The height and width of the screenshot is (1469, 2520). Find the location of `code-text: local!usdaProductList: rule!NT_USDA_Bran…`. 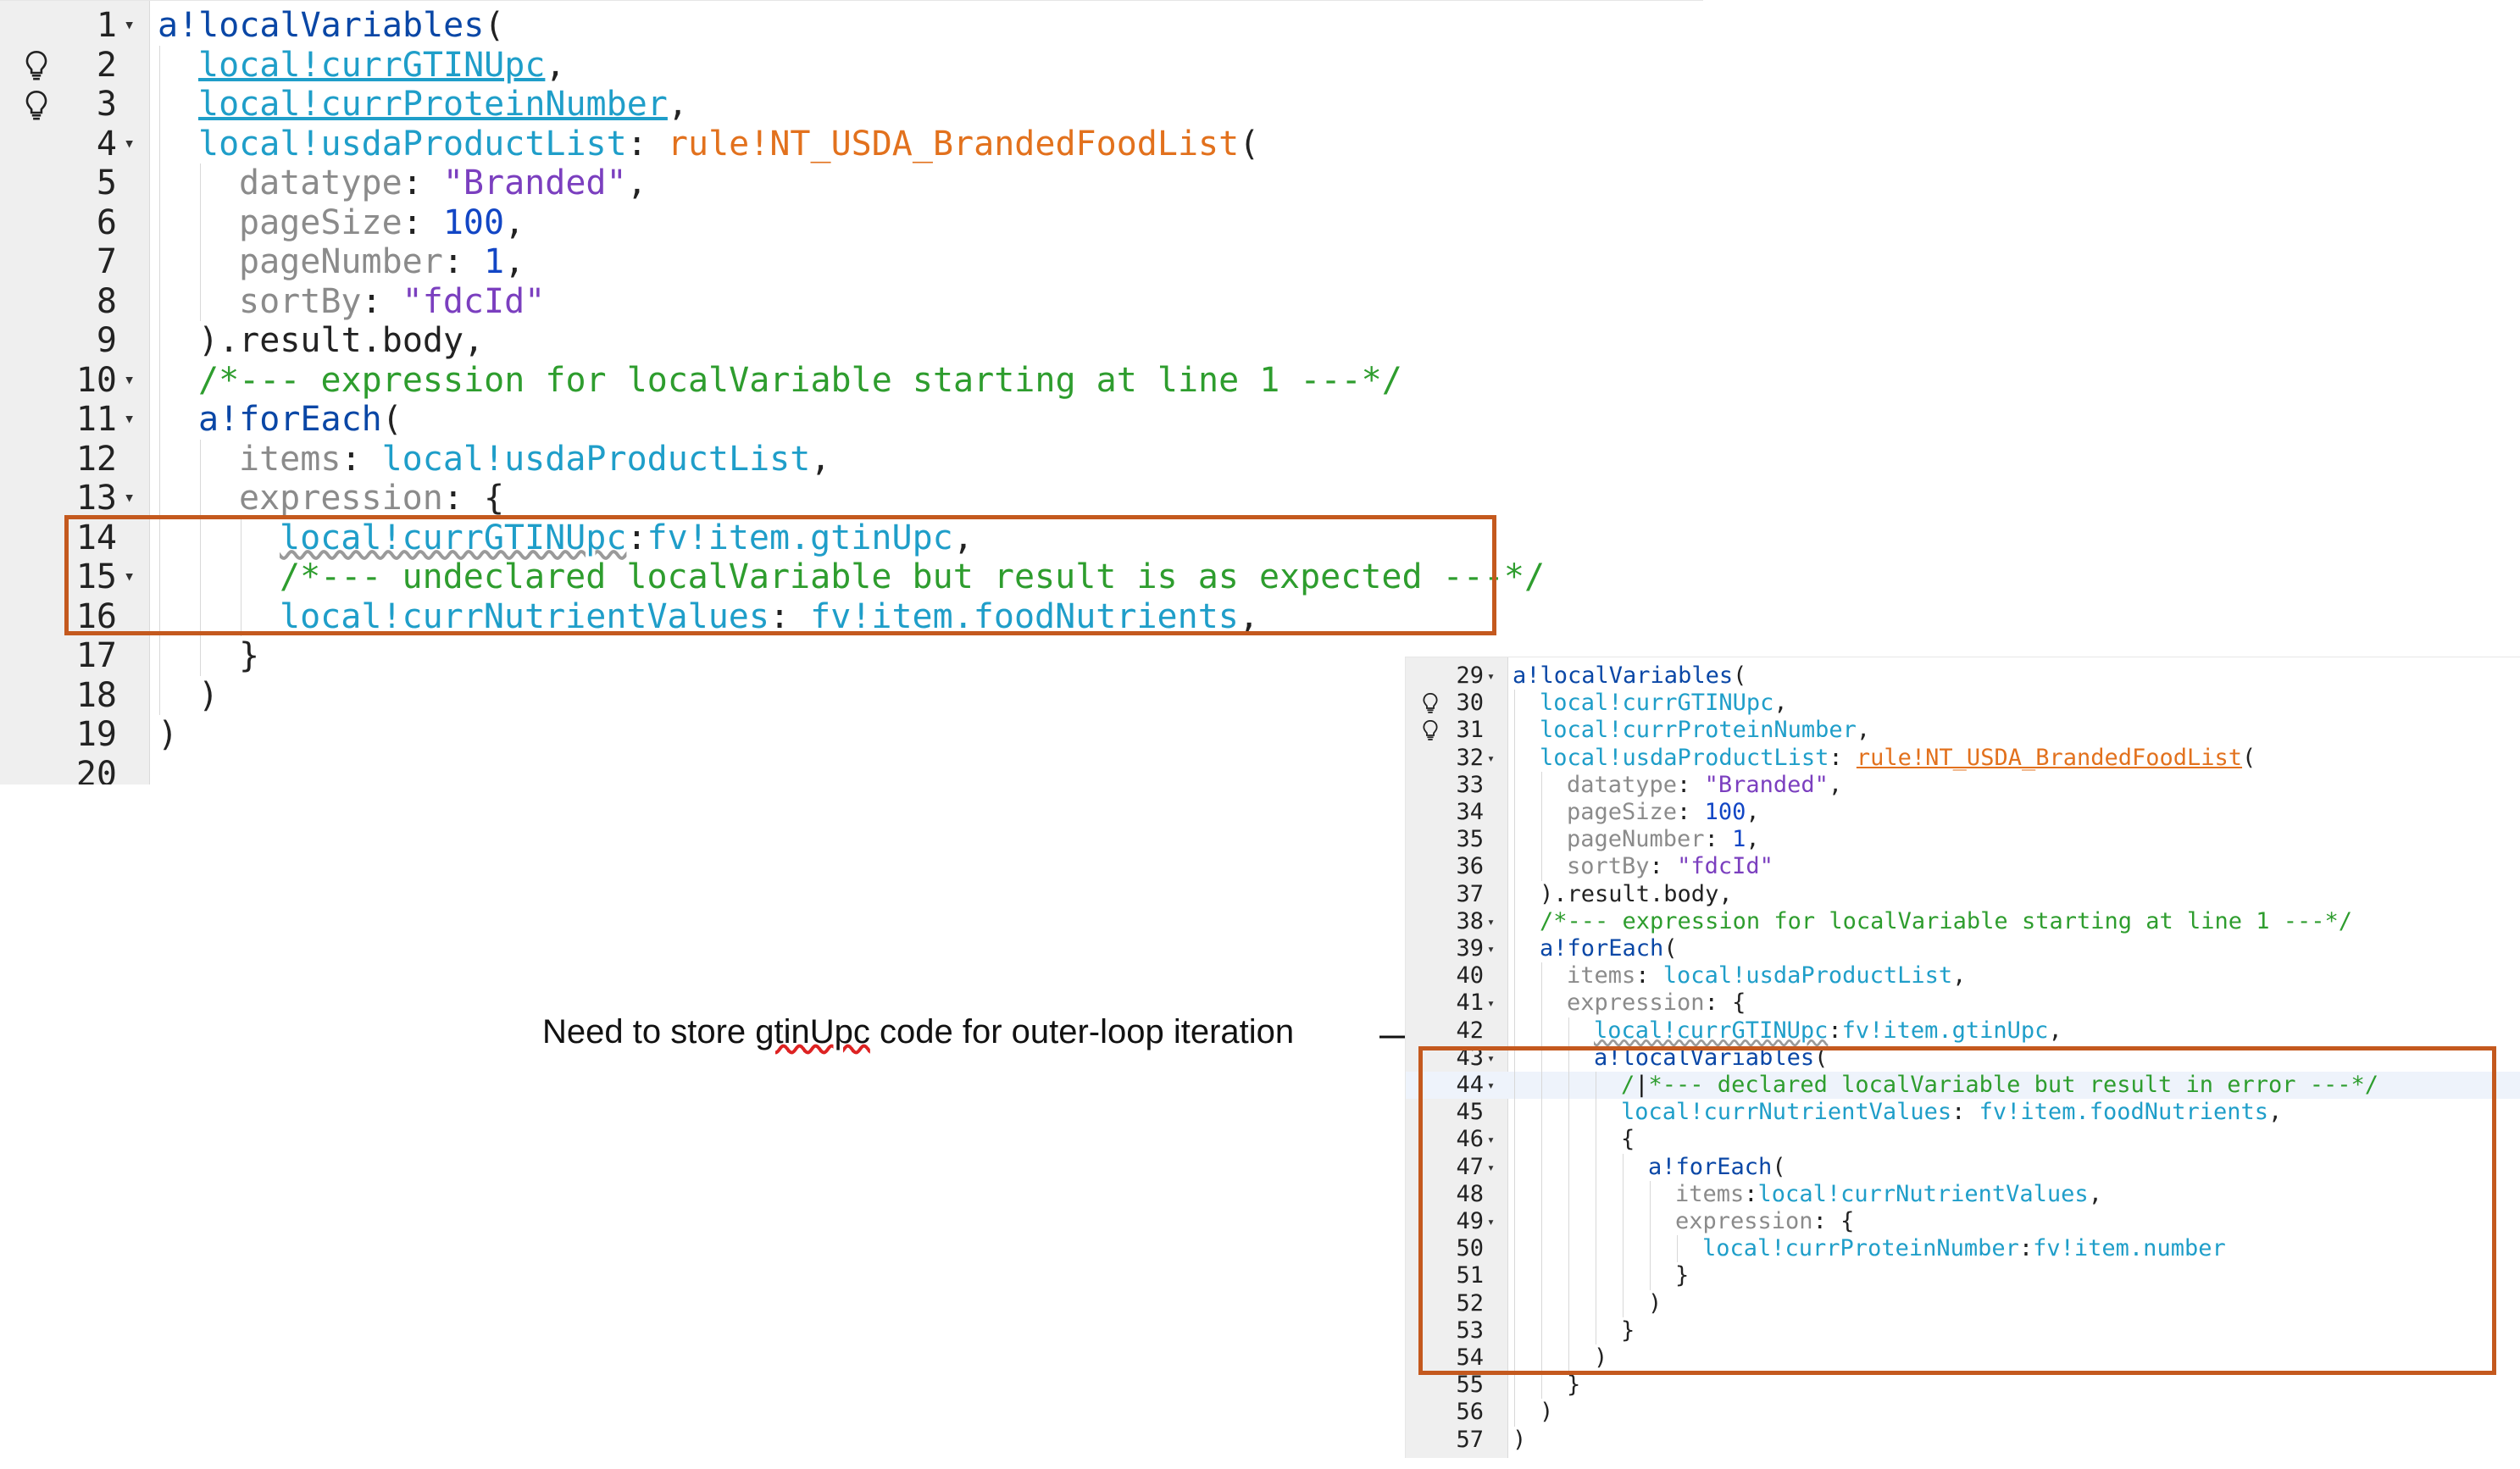

code-text: local!usdaProductList: rule!NT_USDA_Bran… is located at coordinates (1898, 758).